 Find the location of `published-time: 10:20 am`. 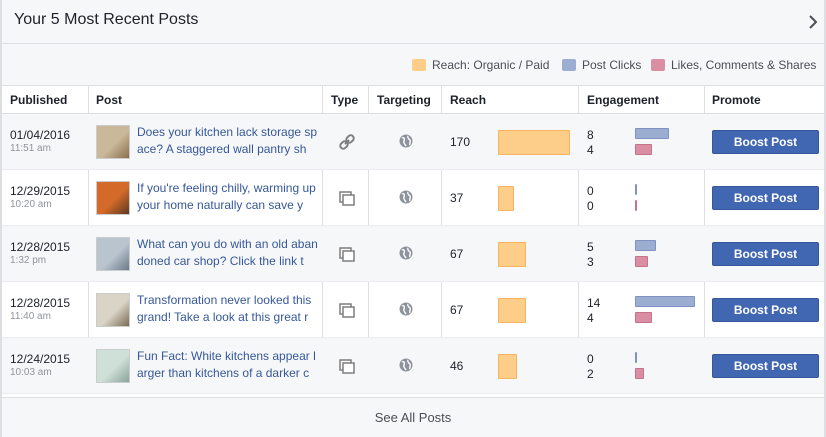

published-time: 10:20 am is located at coordinates (31, 204).